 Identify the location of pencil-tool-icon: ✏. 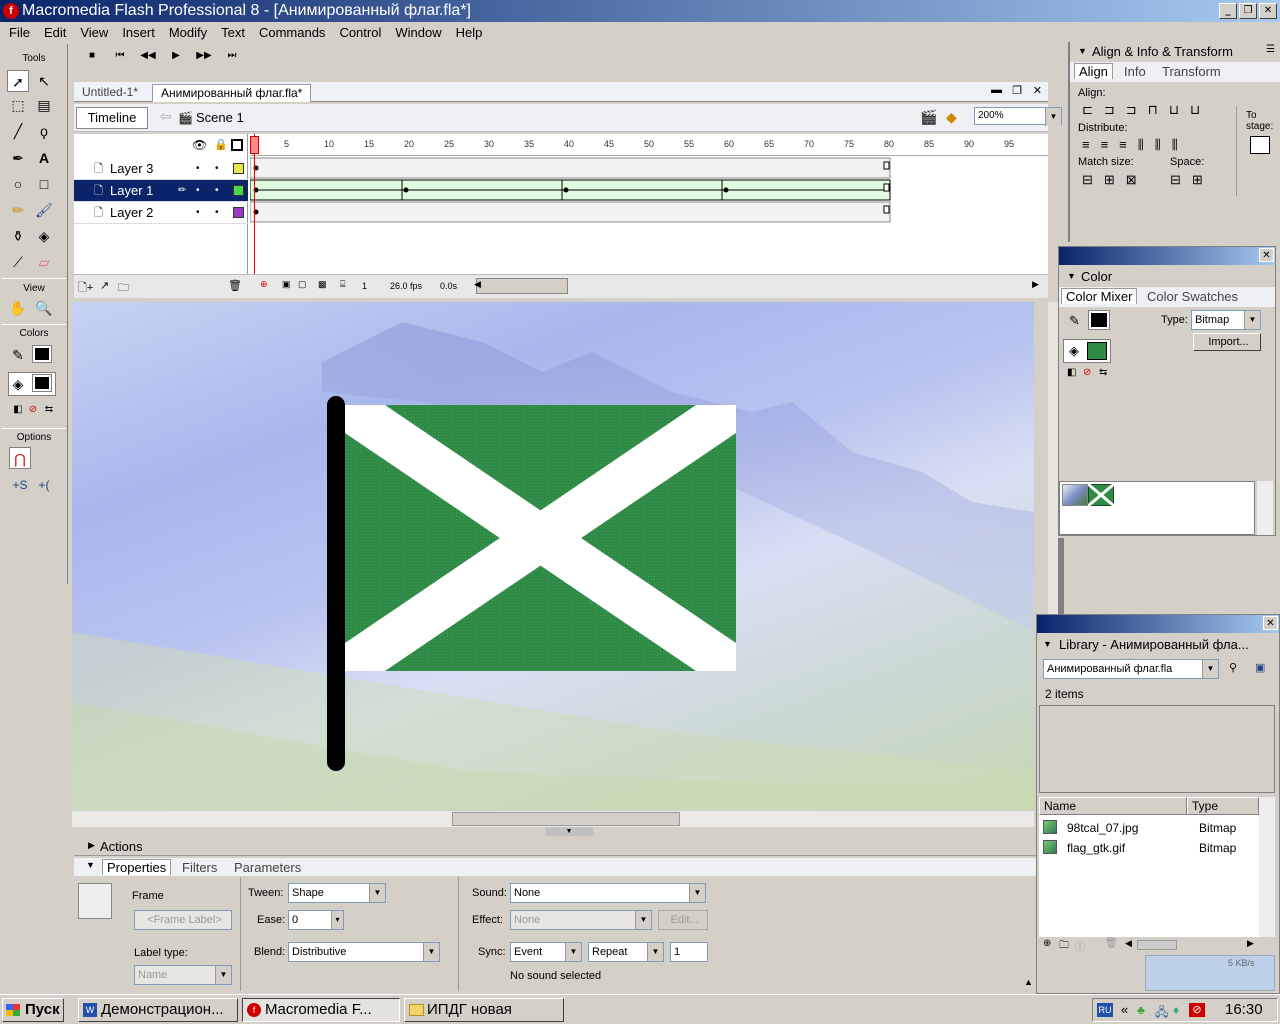
(18, 210).